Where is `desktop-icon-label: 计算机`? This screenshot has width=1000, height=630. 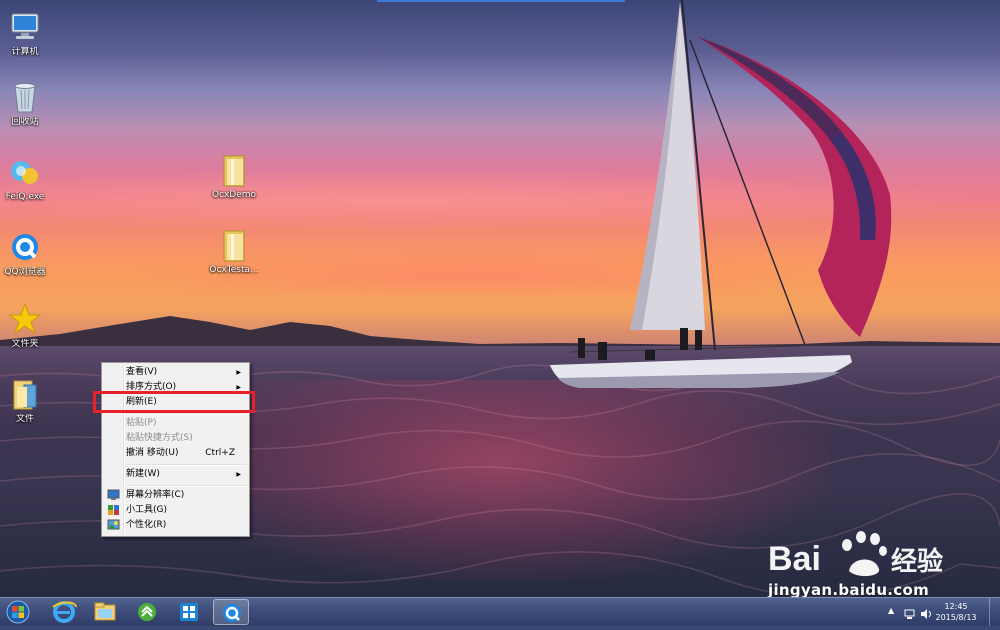
desktop-icon-label: 计算机 is located at coordinates (25, 52).